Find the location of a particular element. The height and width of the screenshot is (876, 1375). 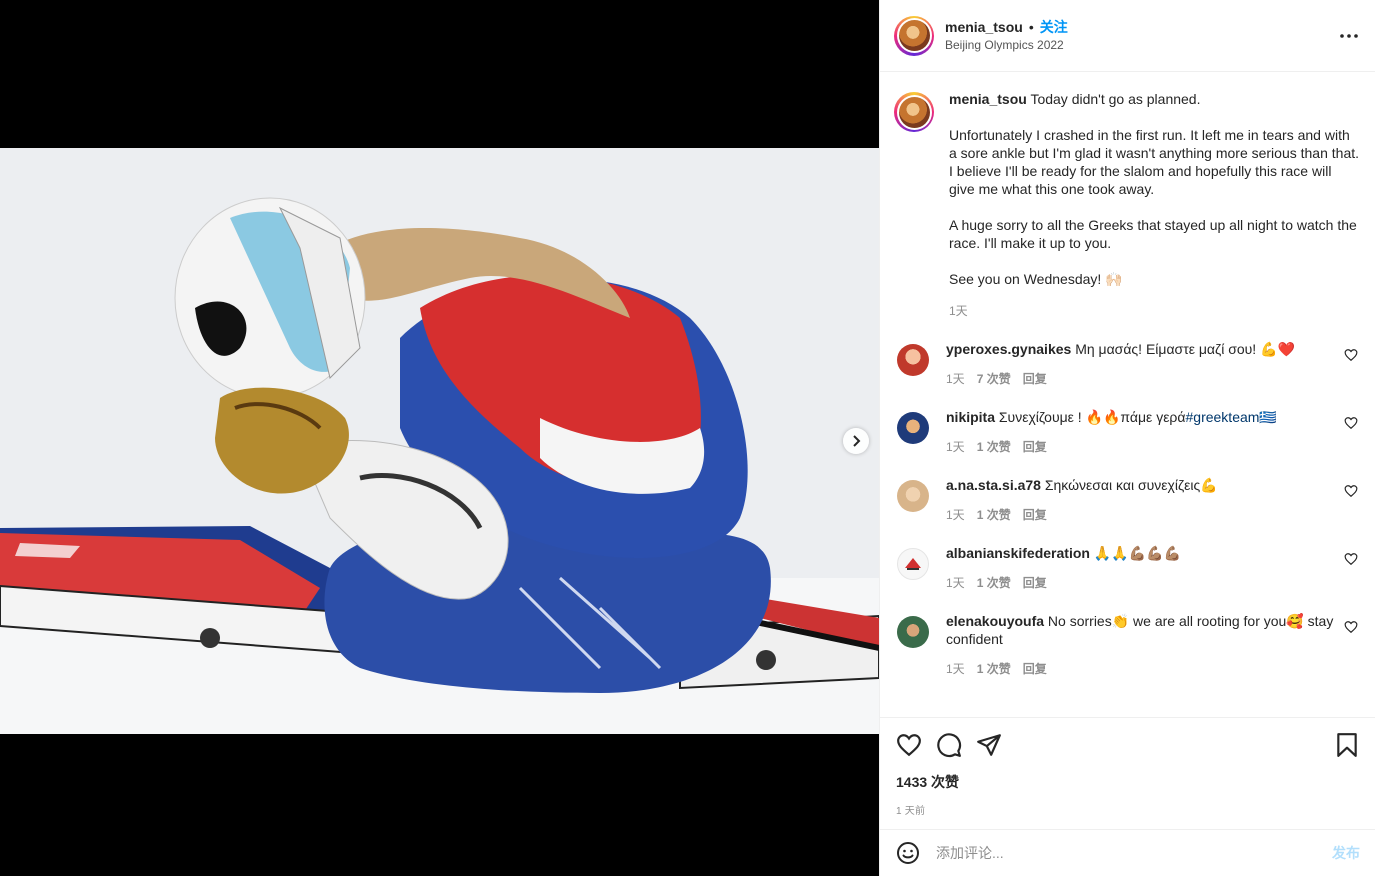

author-avatar is located at coordinates (914, 35).